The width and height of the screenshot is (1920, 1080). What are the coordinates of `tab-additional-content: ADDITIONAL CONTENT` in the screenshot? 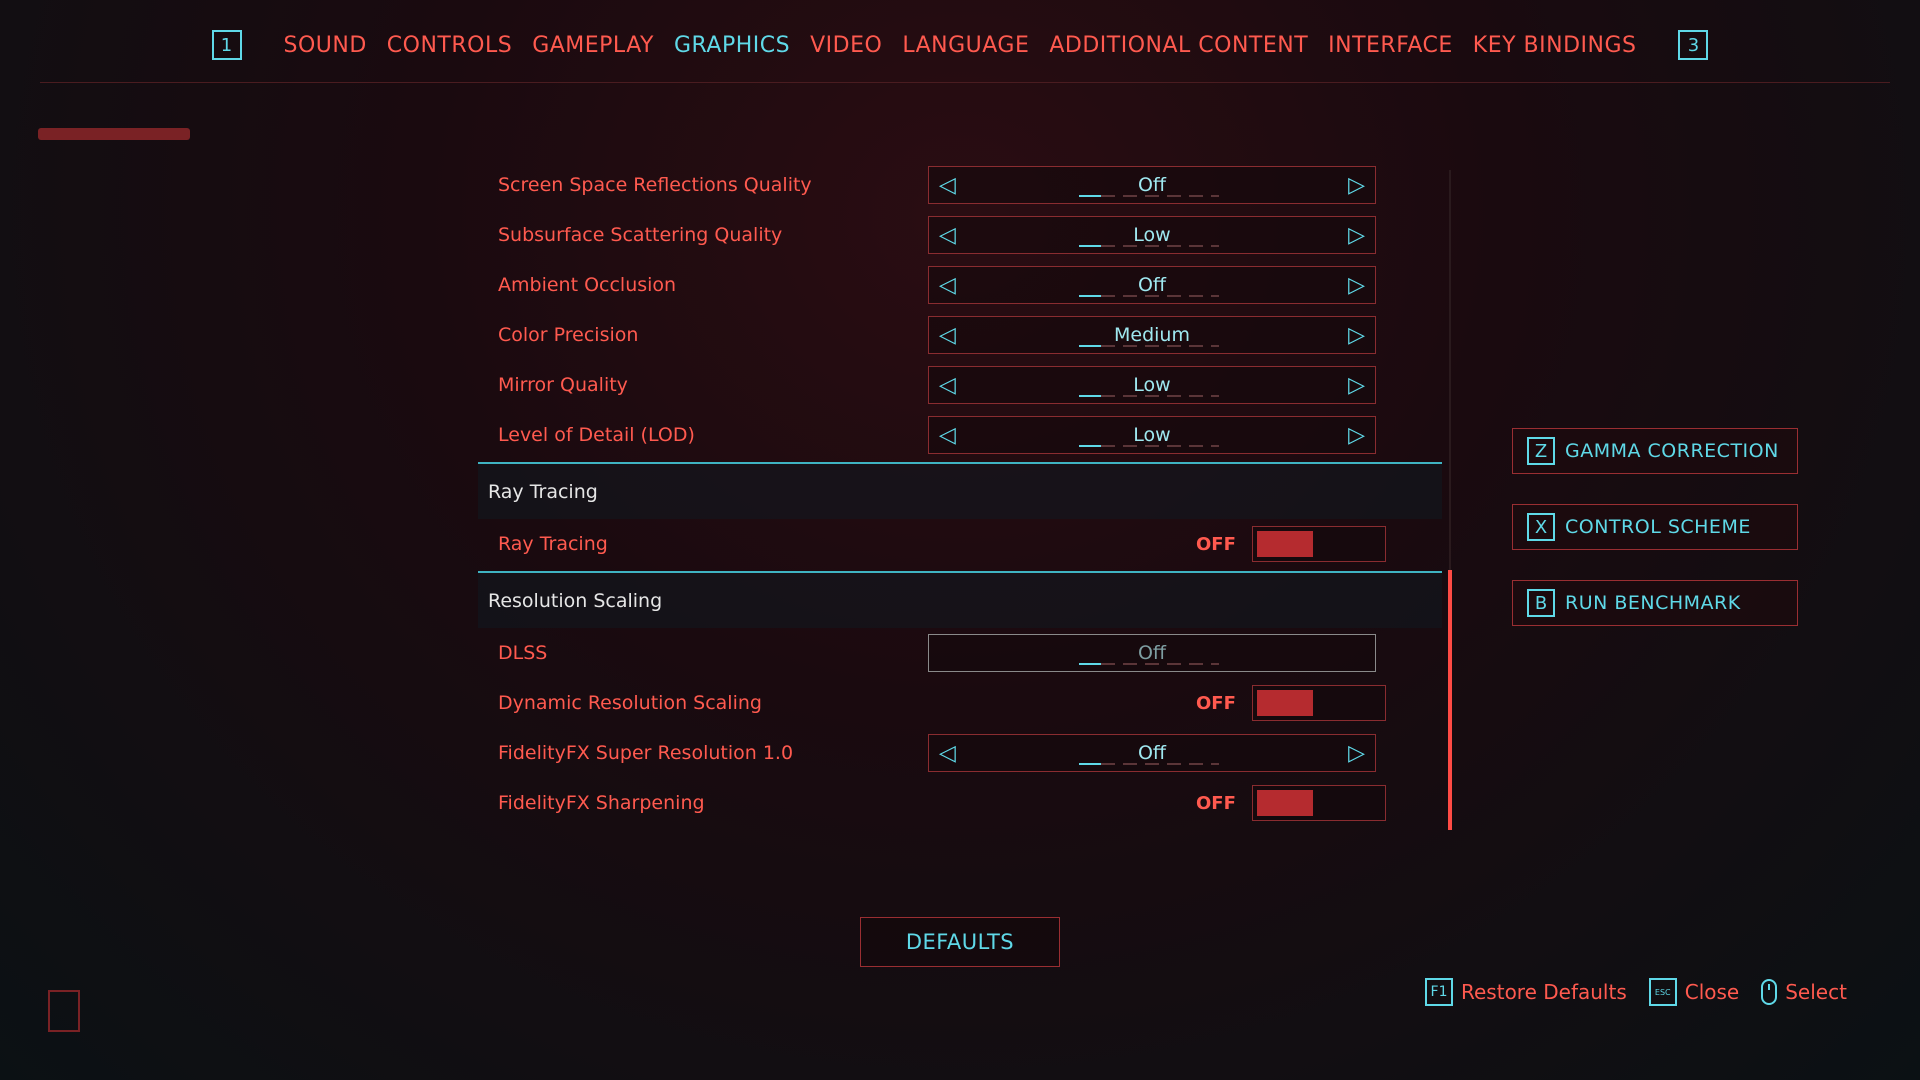 It's located at (1178, 45).